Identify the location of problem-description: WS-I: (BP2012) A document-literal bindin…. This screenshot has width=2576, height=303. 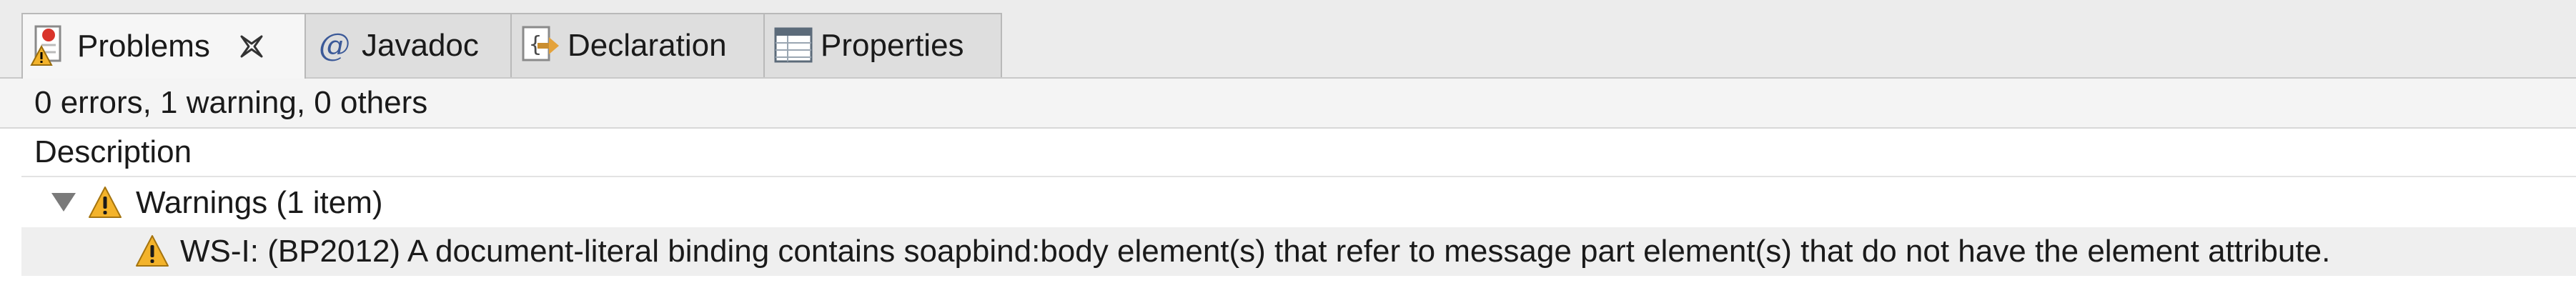
(1256, 252).